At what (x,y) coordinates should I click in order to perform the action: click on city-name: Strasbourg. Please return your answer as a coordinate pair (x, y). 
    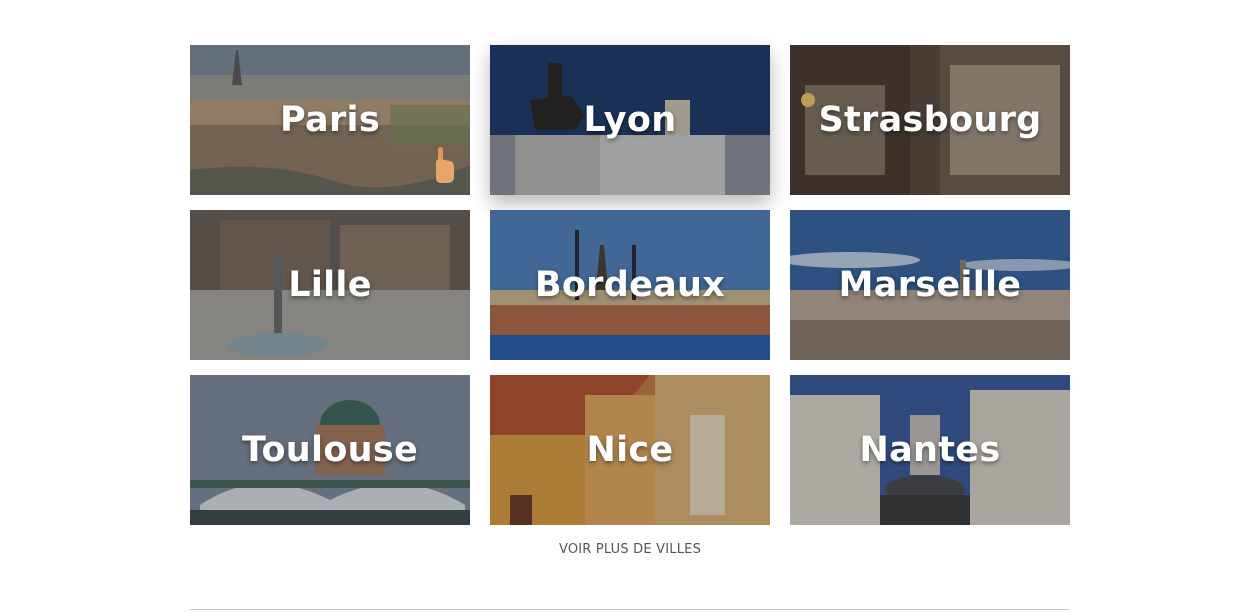
    Looking at the image, I should click on (930, 120).